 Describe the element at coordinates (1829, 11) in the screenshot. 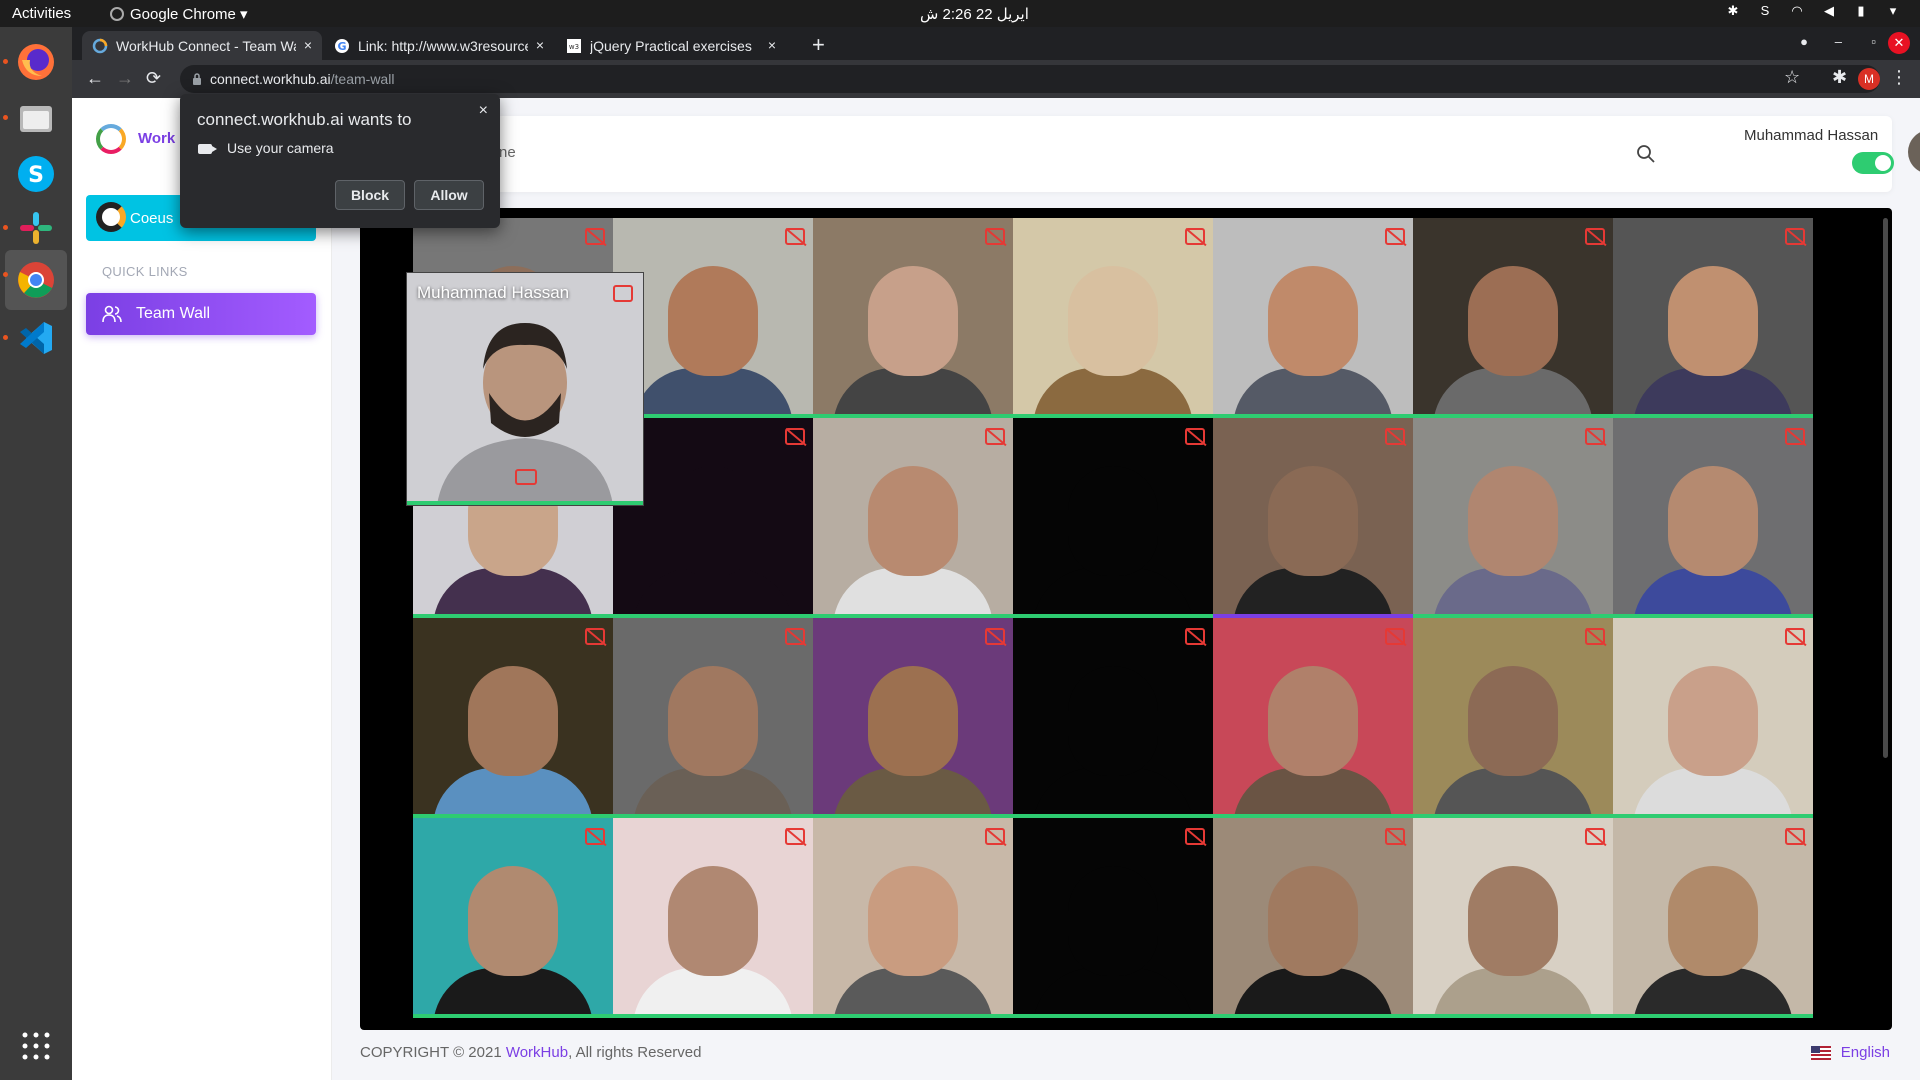

I see `volume-icon: ◀` at that location.